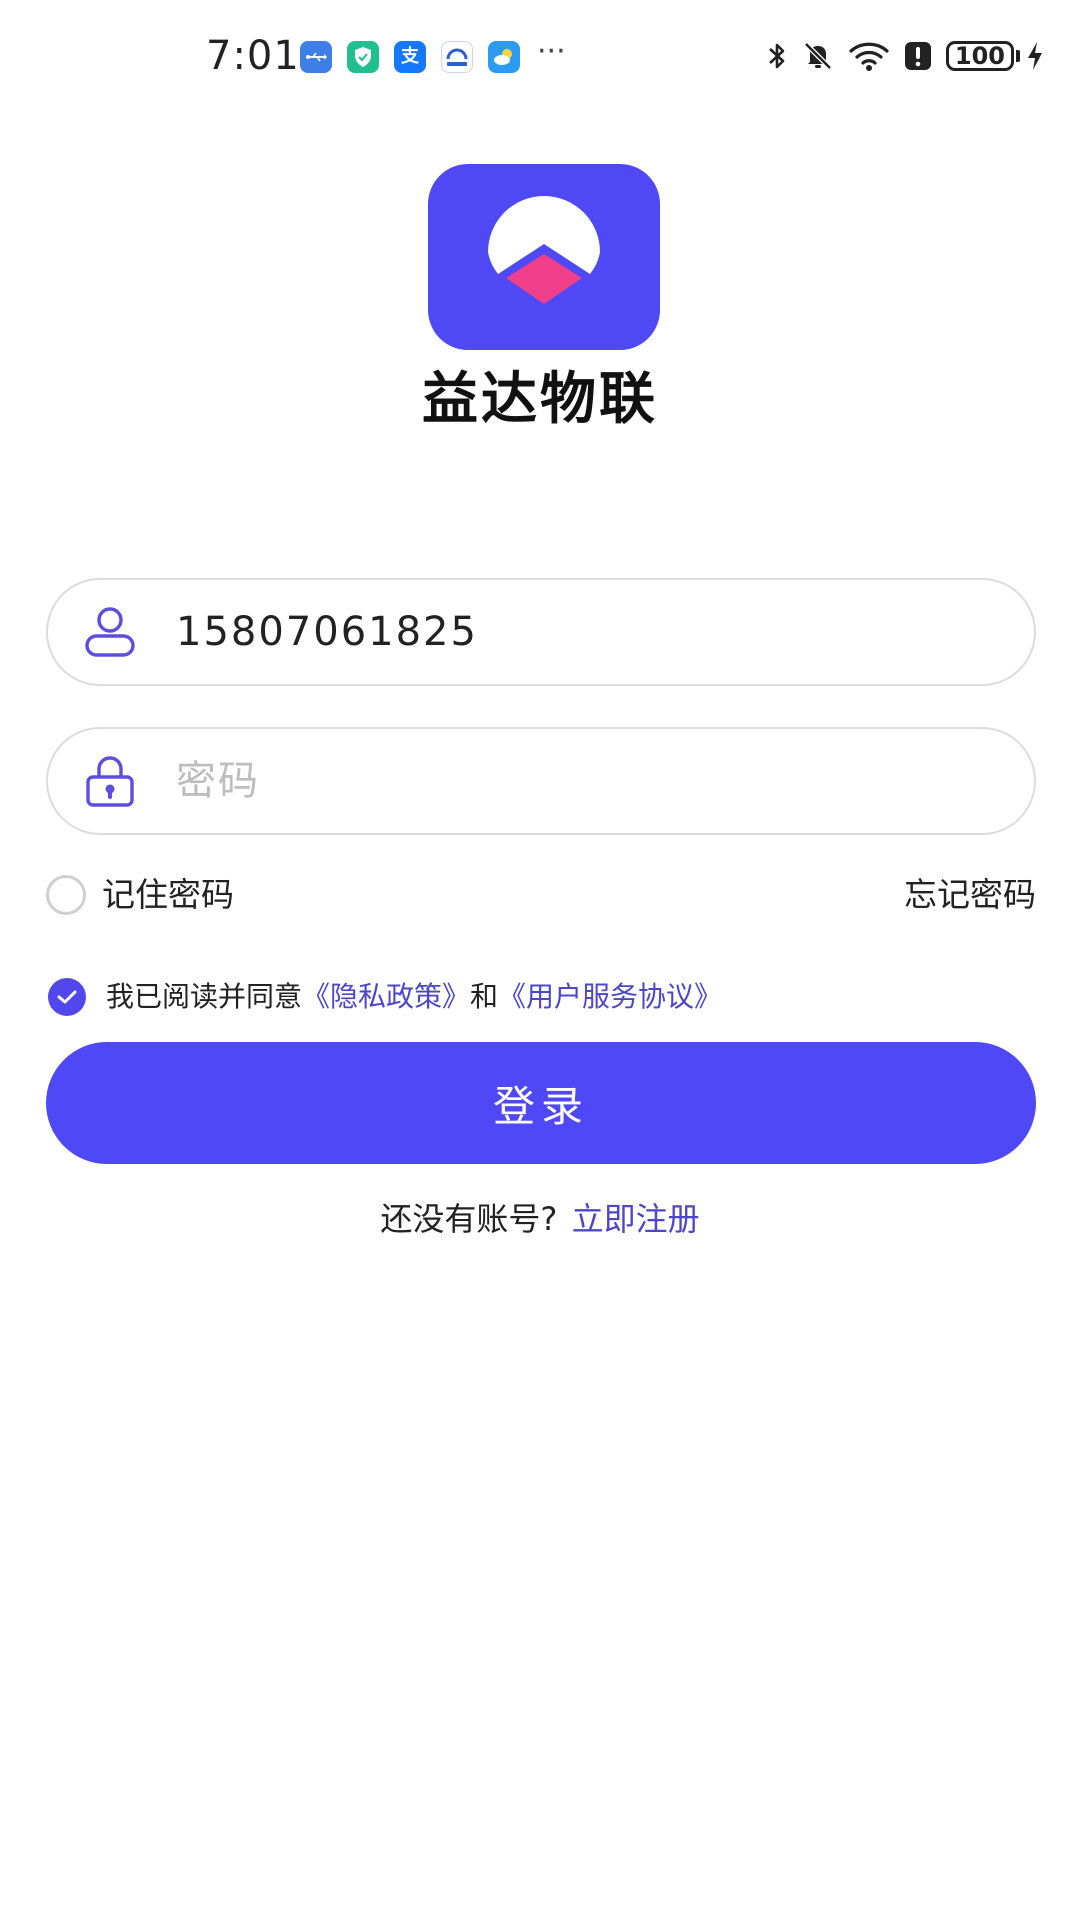  What do you see at coordinates (636, 1219) in the screenshot?
I see `register-link: 立即注册` at bounding box center [636, 1219].